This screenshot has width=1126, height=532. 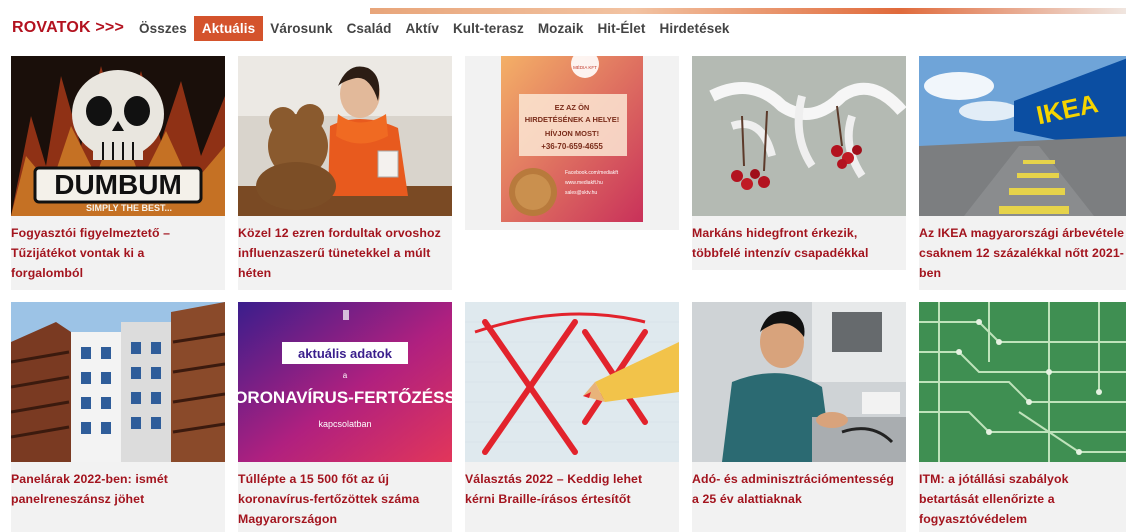 What do you see at coordinates (345, 375) in the screenshot?
I see `covid-small-text: a` at bounding box center [345, 375].